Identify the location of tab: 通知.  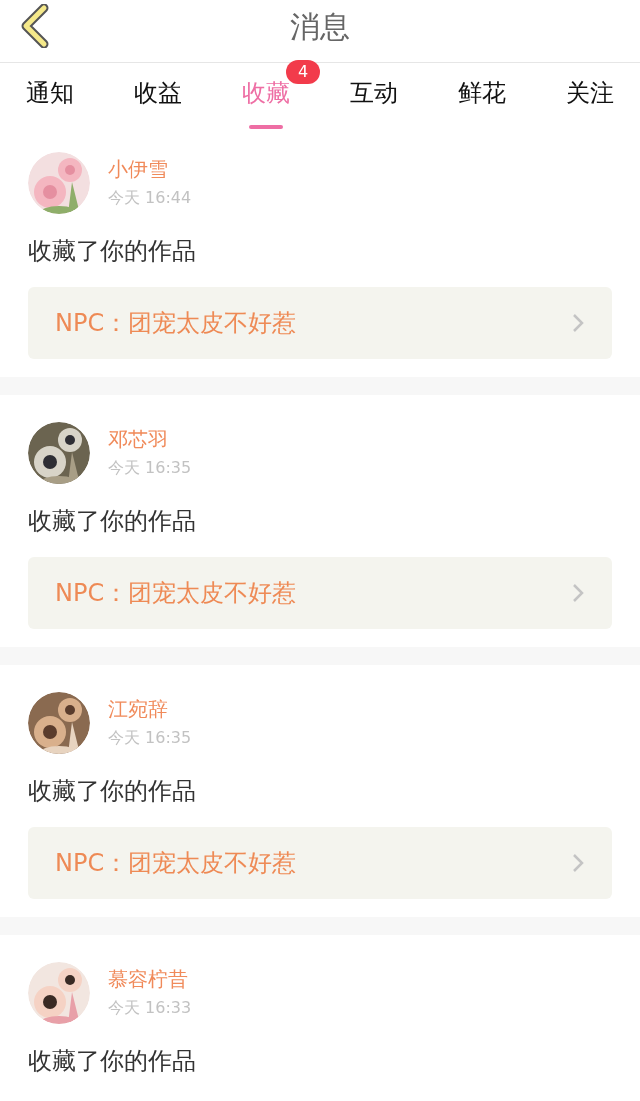
(50, 94).